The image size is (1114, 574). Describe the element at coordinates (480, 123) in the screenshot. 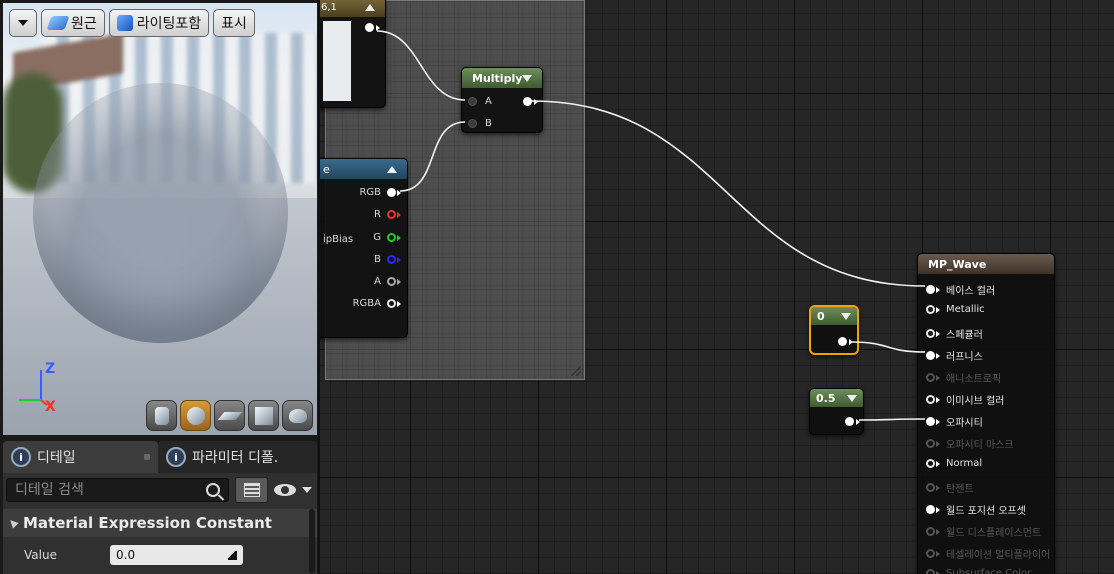

I see `input-pin-b-row: B` at that location.